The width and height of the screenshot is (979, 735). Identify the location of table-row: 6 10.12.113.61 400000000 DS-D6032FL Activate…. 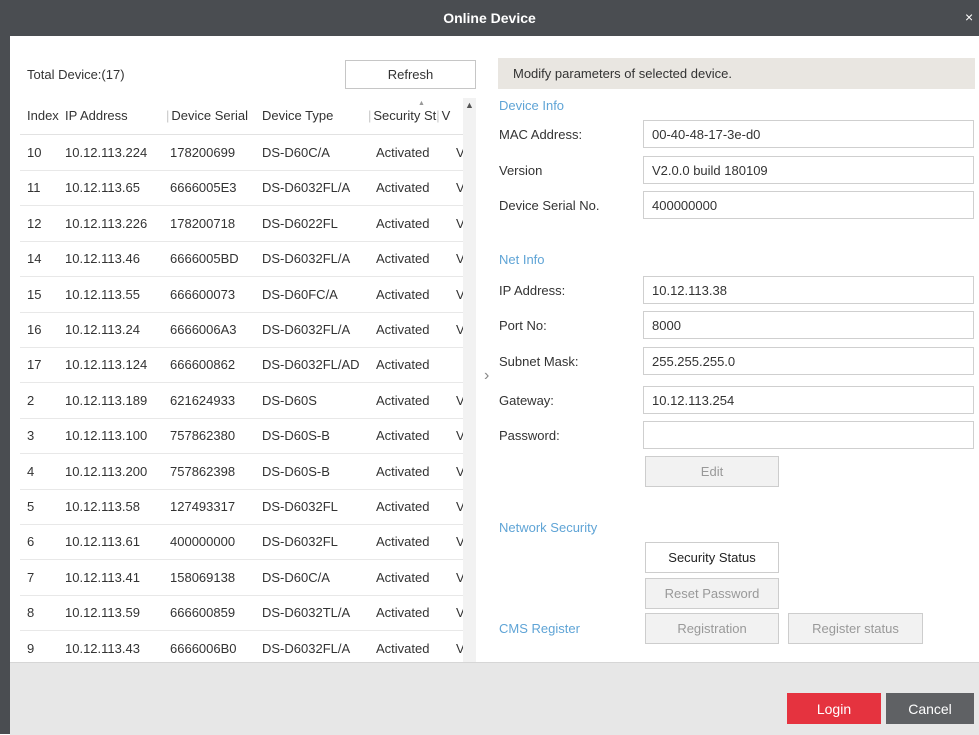
(245, 542).